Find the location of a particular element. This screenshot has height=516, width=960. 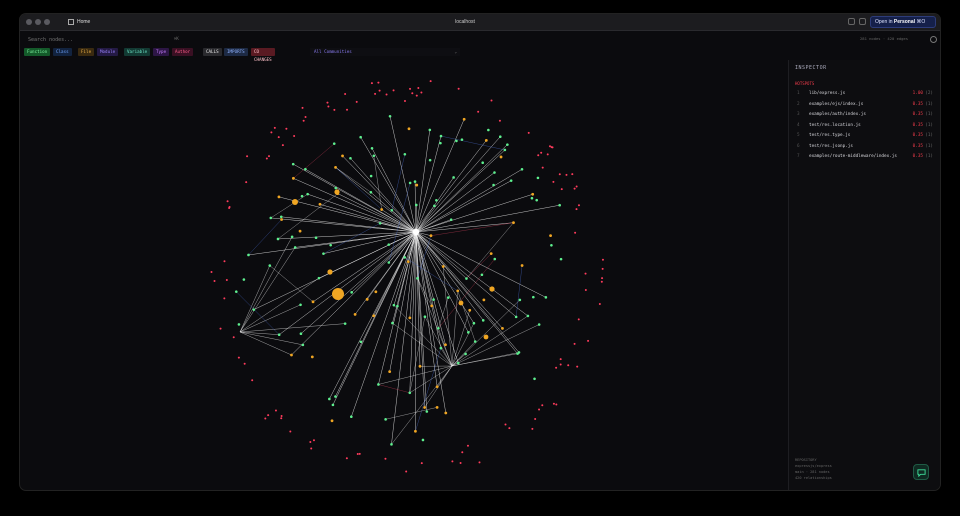

minimize-window-icon is located at coordinates (38, 22).